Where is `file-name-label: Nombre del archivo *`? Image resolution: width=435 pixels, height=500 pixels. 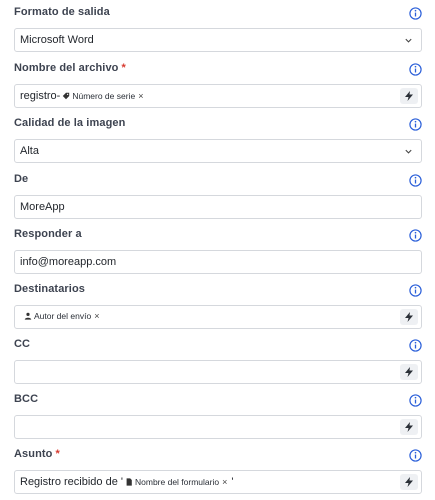 file-name-label: Nombre del archivo * is located at coordinates (70, 68).